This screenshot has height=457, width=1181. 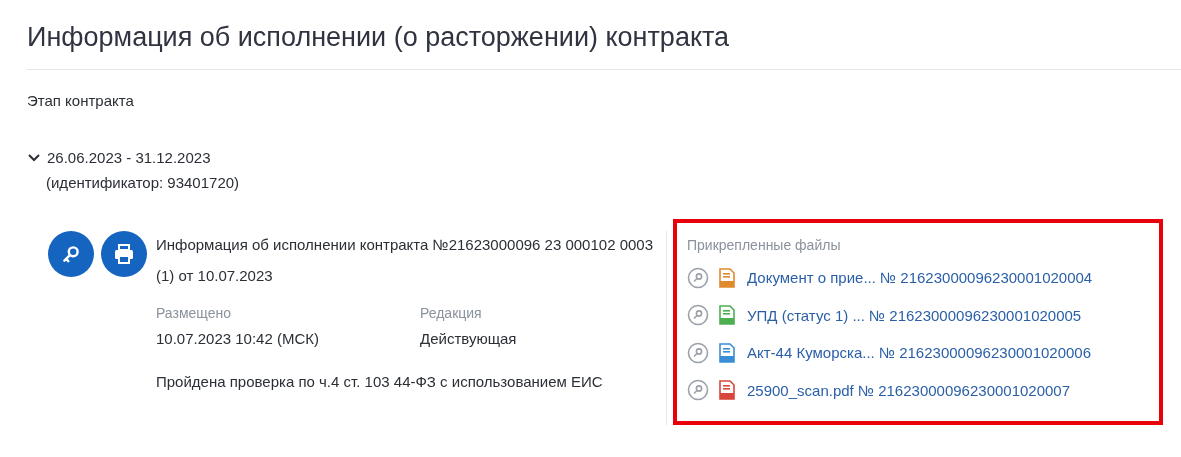 I want to click on attachments-title: Прикрепленные файлы, so click(x=764, y=245).